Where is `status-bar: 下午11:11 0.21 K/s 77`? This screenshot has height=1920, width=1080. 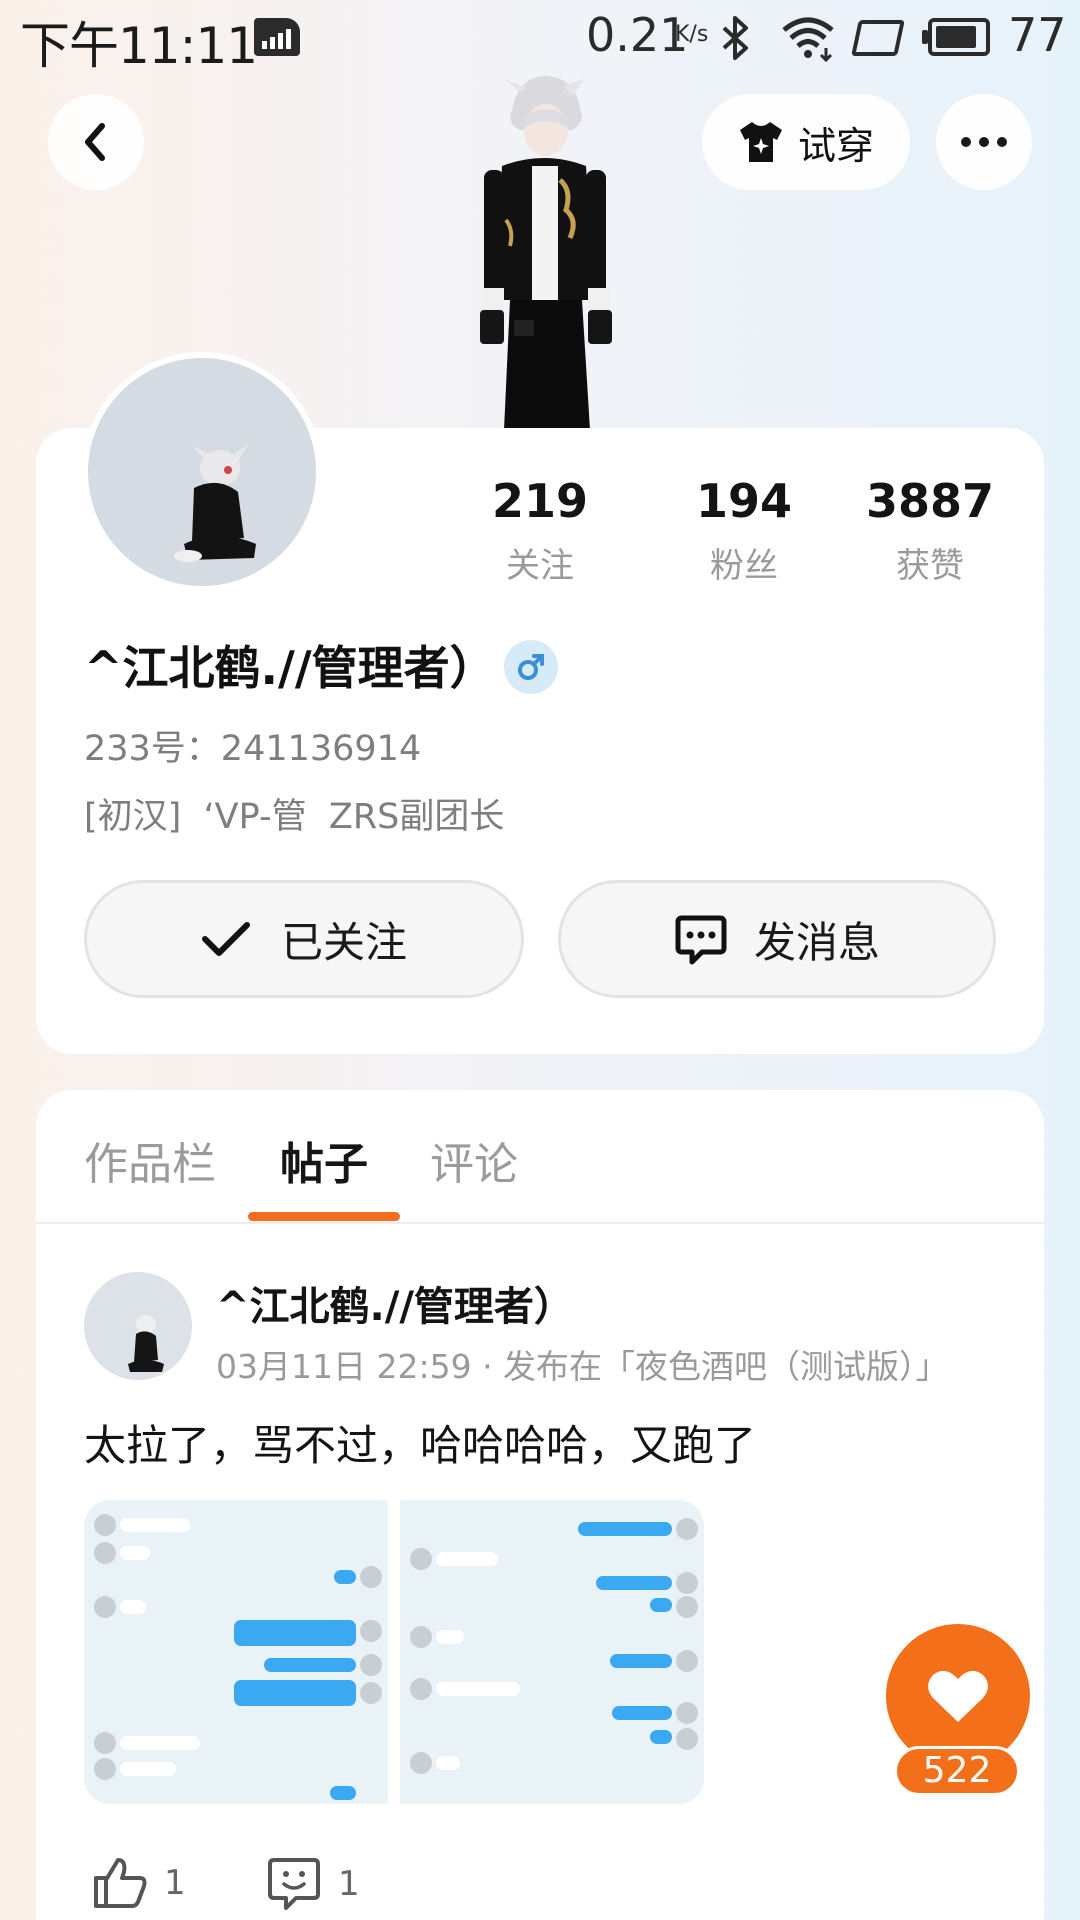 status-bar: 下午11:11 0.21 K/s 77 is located at coordinates (540, 38).